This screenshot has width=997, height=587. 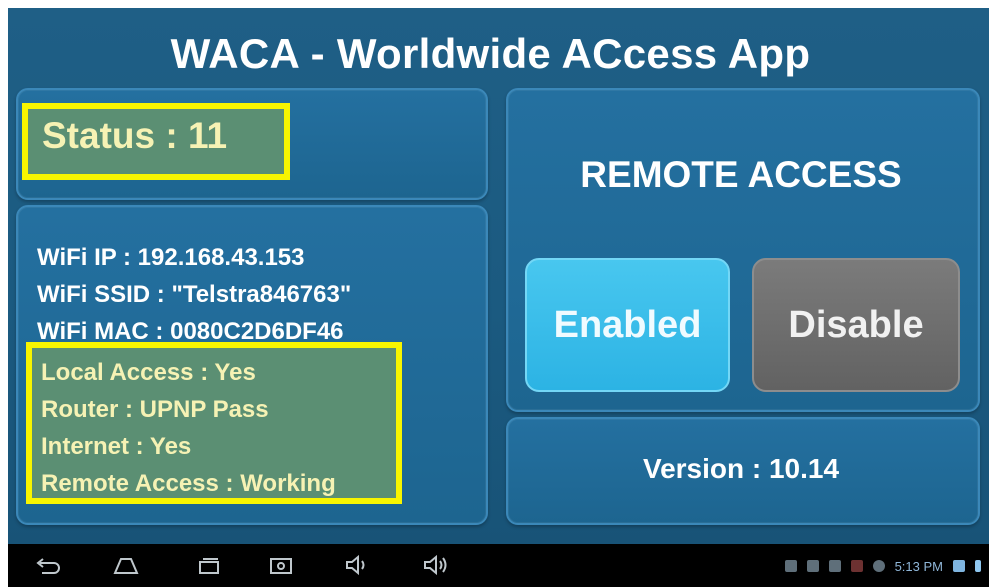 I want to click on usb-icon, so click(x=790, y=566).